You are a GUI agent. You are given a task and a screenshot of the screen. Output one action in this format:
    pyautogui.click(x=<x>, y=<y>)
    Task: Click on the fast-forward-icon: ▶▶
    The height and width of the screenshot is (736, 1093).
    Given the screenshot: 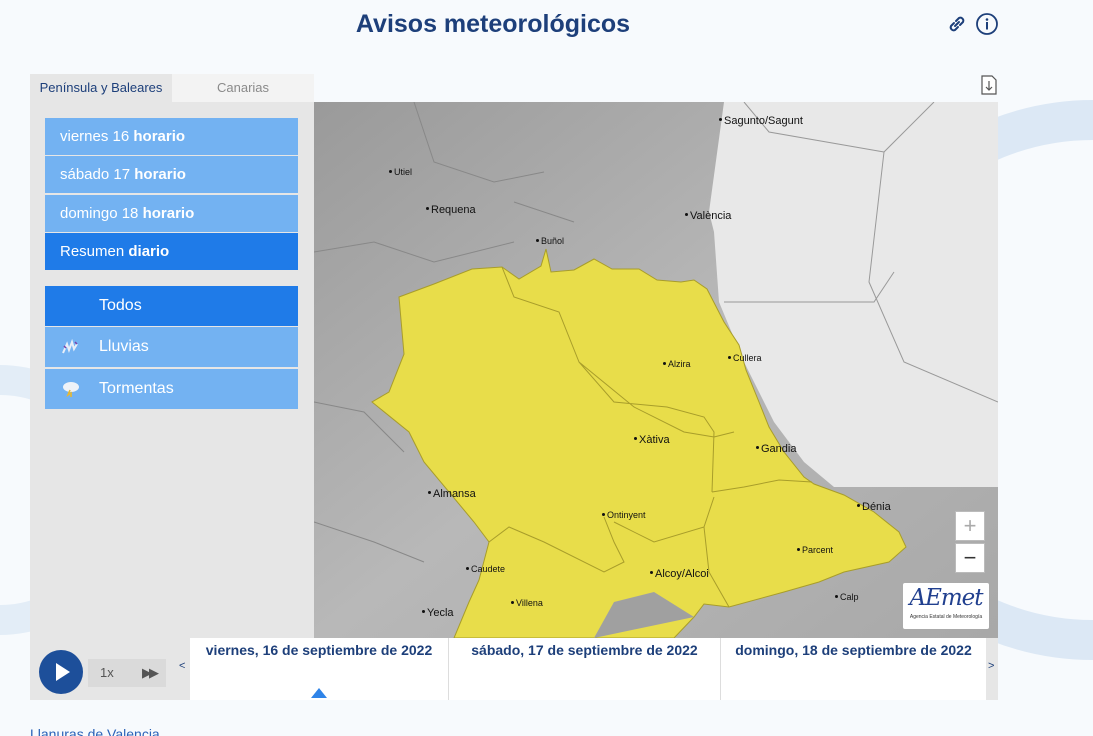 What is the action you would take?
    pyautogui.click(x=150, y=673)
    